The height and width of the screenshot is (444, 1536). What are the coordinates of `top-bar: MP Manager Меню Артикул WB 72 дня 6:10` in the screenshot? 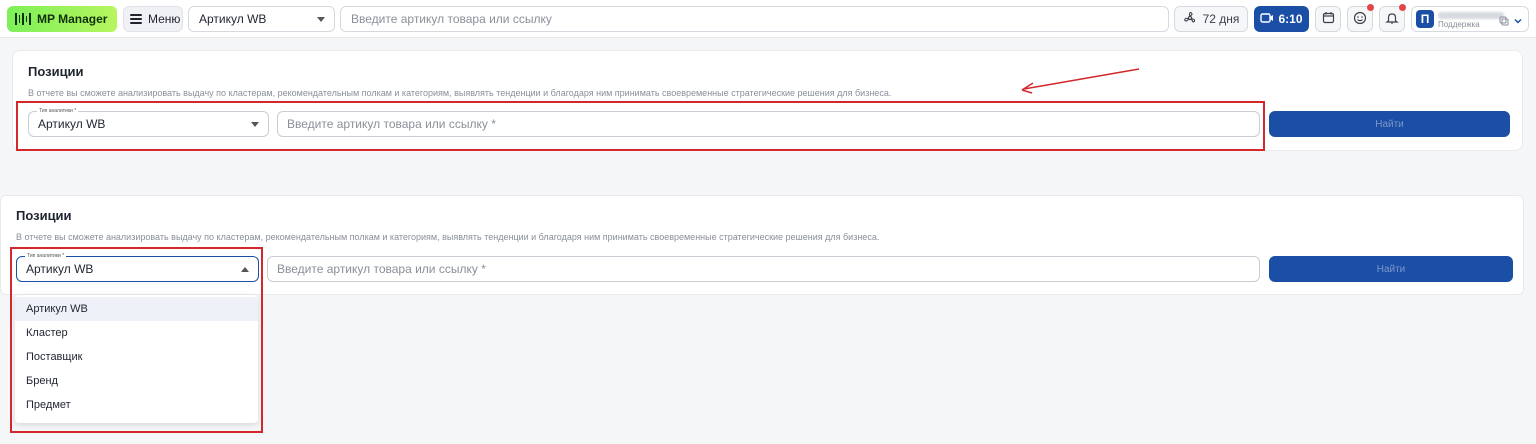 It's located at (768, 19).